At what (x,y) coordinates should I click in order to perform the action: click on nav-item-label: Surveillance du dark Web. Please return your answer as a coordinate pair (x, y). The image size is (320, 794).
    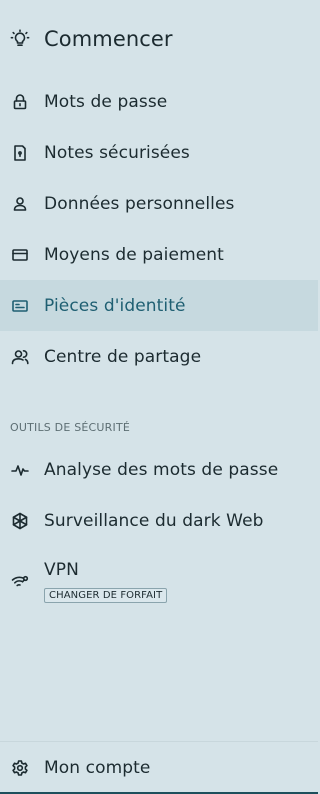
    Looking at the image, I should click on (154, 520).